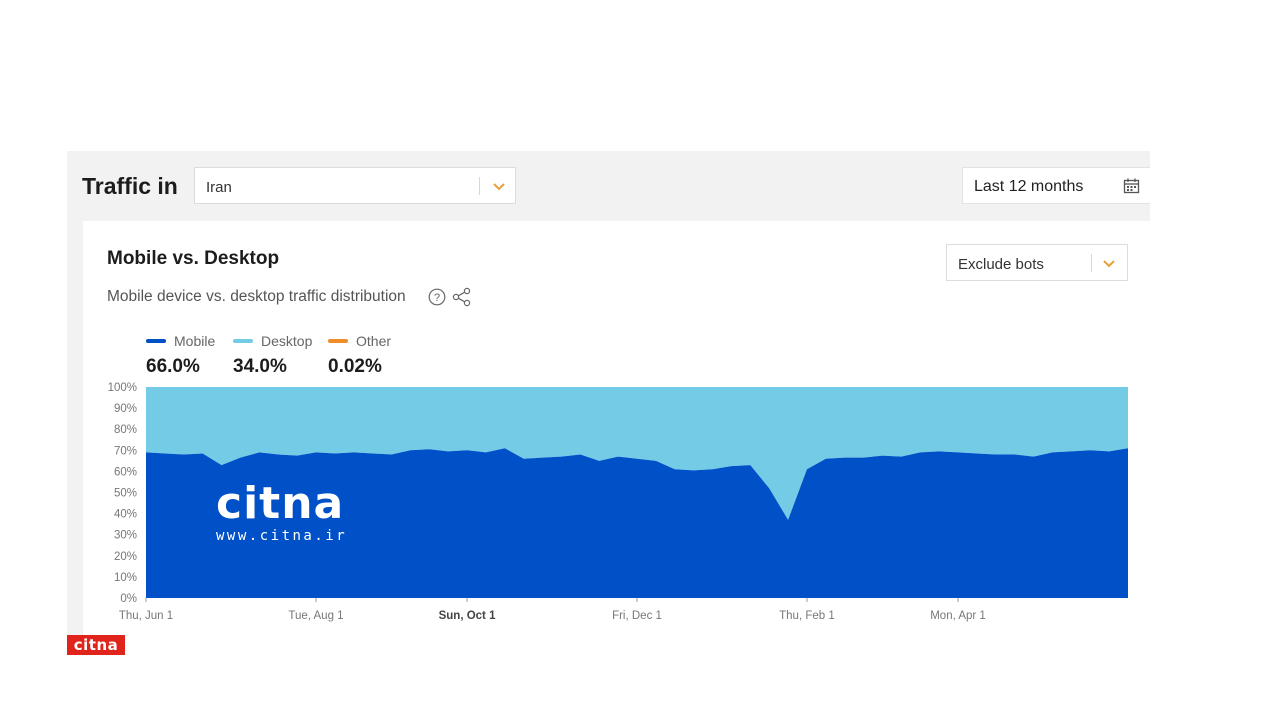  I want to click on x-tick-label: Tue, Aug 1, so click(315, 616).